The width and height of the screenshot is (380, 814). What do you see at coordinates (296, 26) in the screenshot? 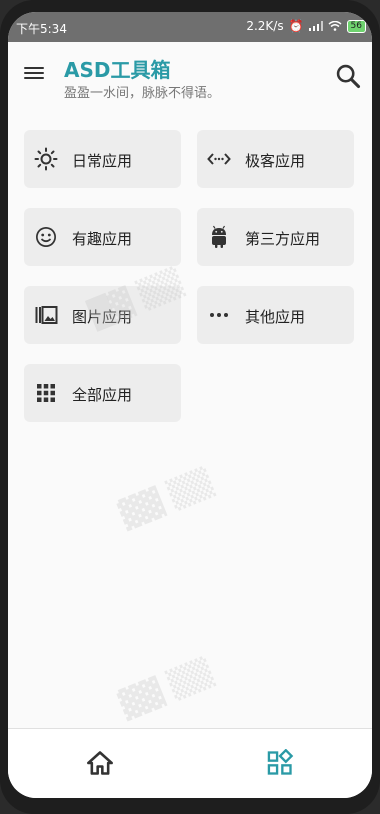
I see `alarm-icon: ⏰` at bounding box center [296, 26].